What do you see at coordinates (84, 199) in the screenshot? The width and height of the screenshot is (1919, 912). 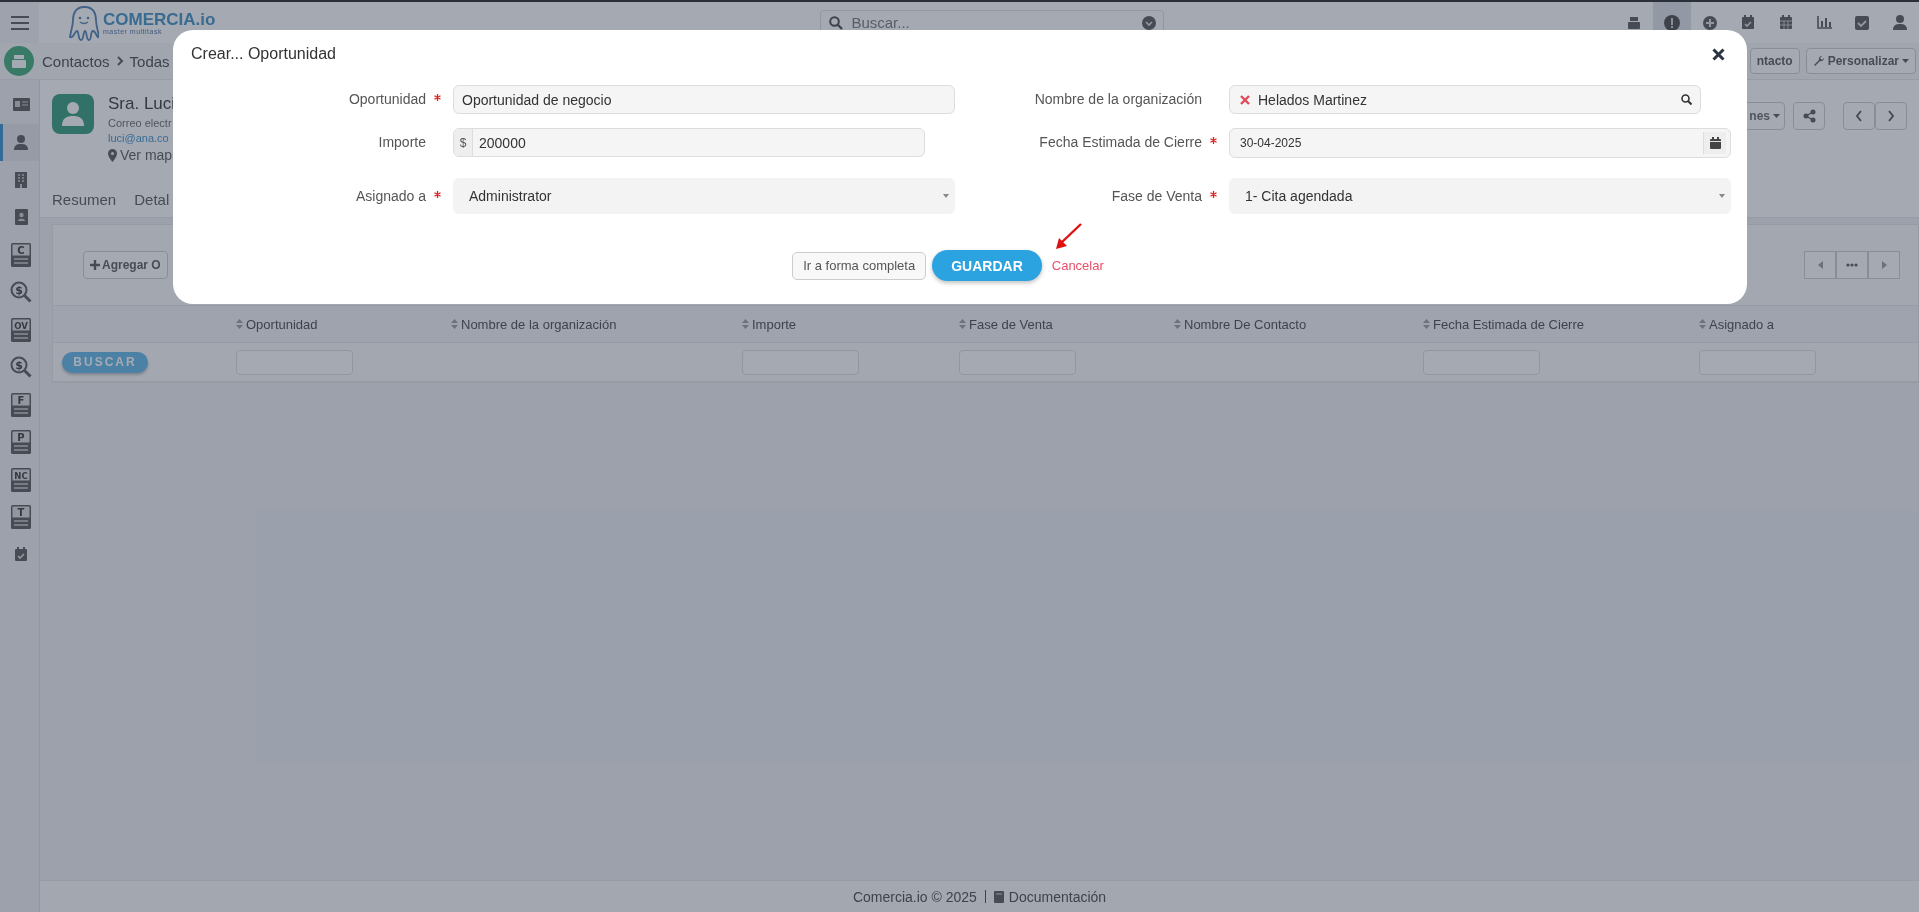 I see `tab: Resumen` at bounding box center [84, 199].